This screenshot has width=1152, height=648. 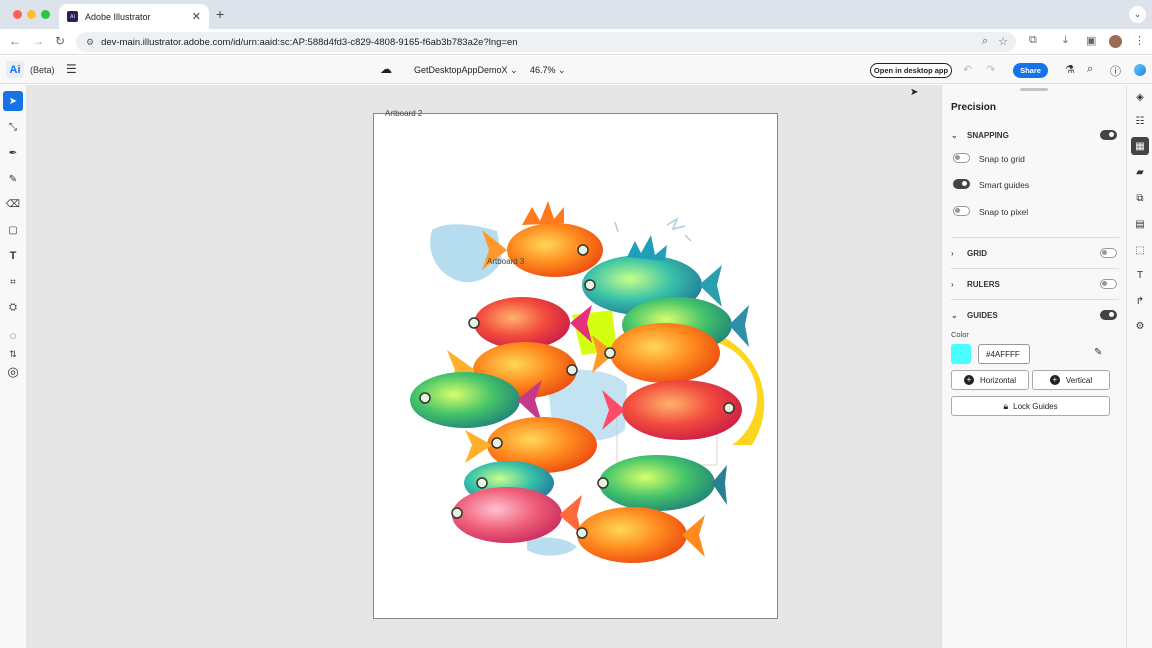 I want to click on minimize-window-button, so click(x=31, y=14).